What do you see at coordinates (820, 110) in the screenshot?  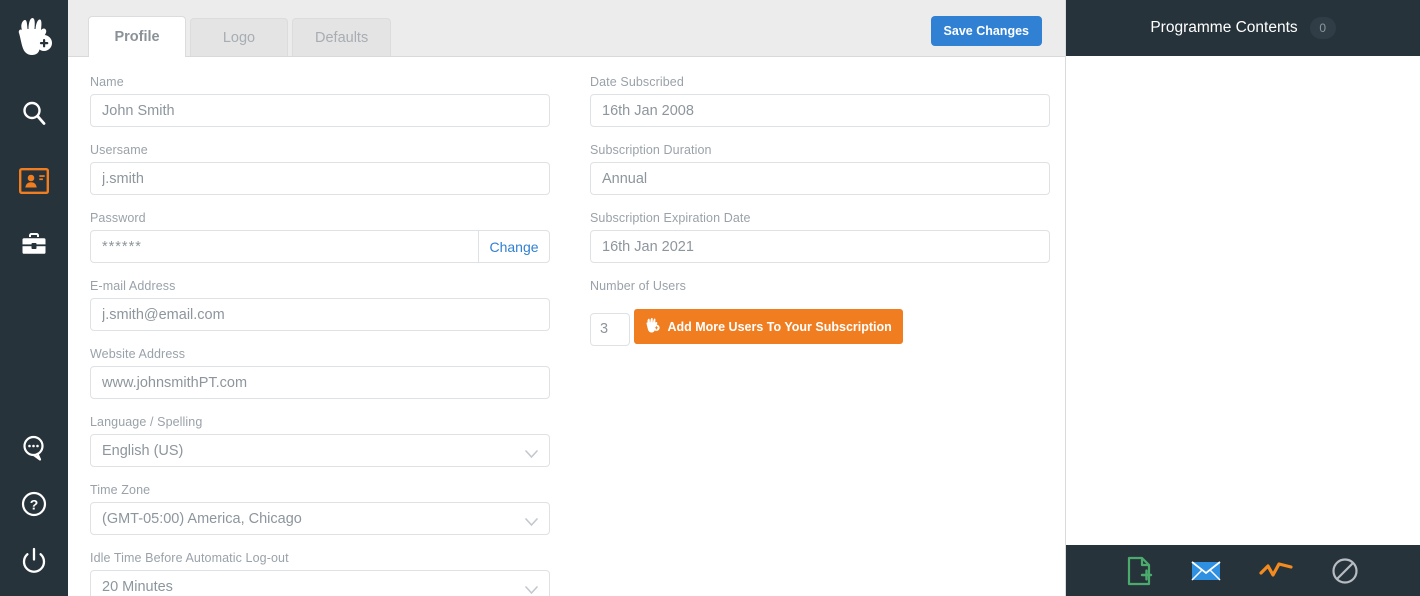 I see `date-subscribed-input` at bounding box center [820, 110].